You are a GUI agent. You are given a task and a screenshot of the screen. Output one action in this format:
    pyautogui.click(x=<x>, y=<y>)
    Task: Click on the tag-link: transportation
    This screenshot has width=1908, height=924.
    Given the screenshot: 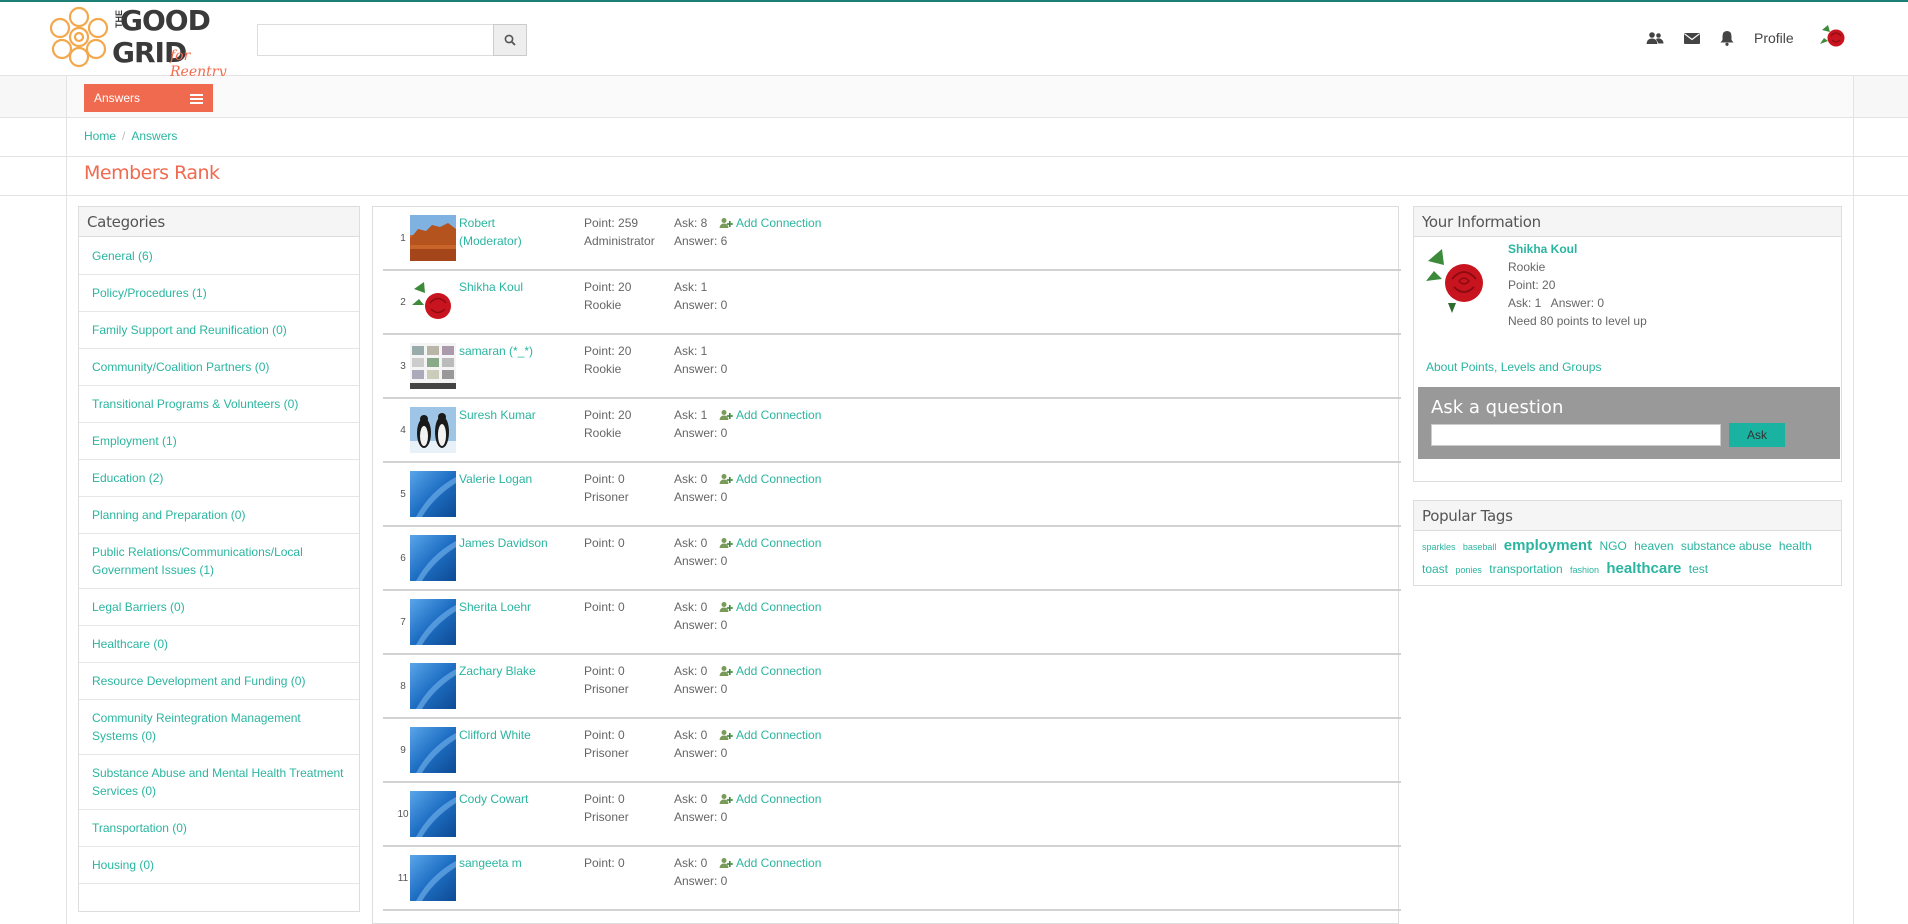 What is the action you would take?
    pyautogui.click(x=1525, y=569)
    